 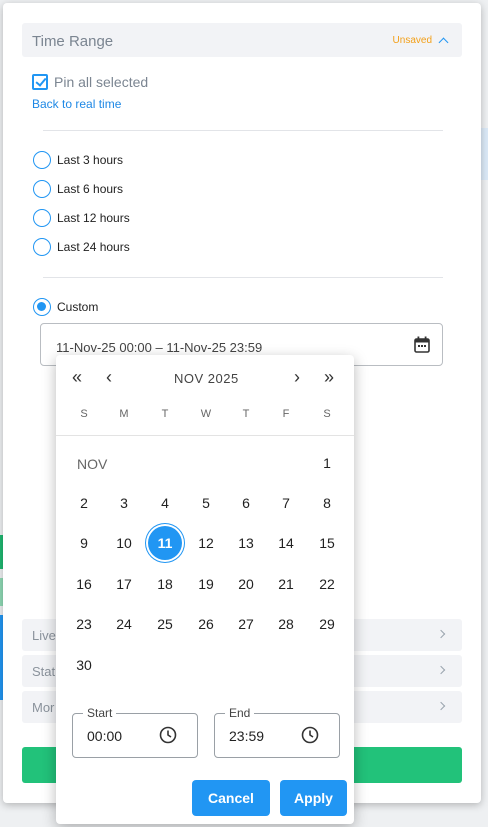 What do you see at coordinates (286, 584) in the screenshot?
I see `day-cell: 21` at bounding box center [286, 584].